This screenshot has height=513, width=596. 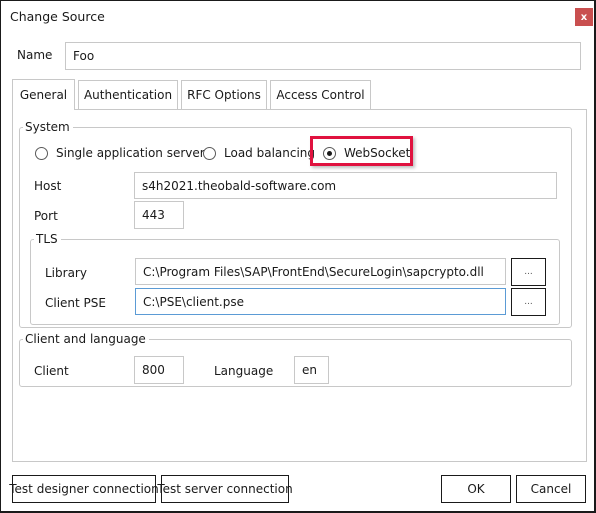 I want to click on library-label: Library, so click(x=66, y=273).